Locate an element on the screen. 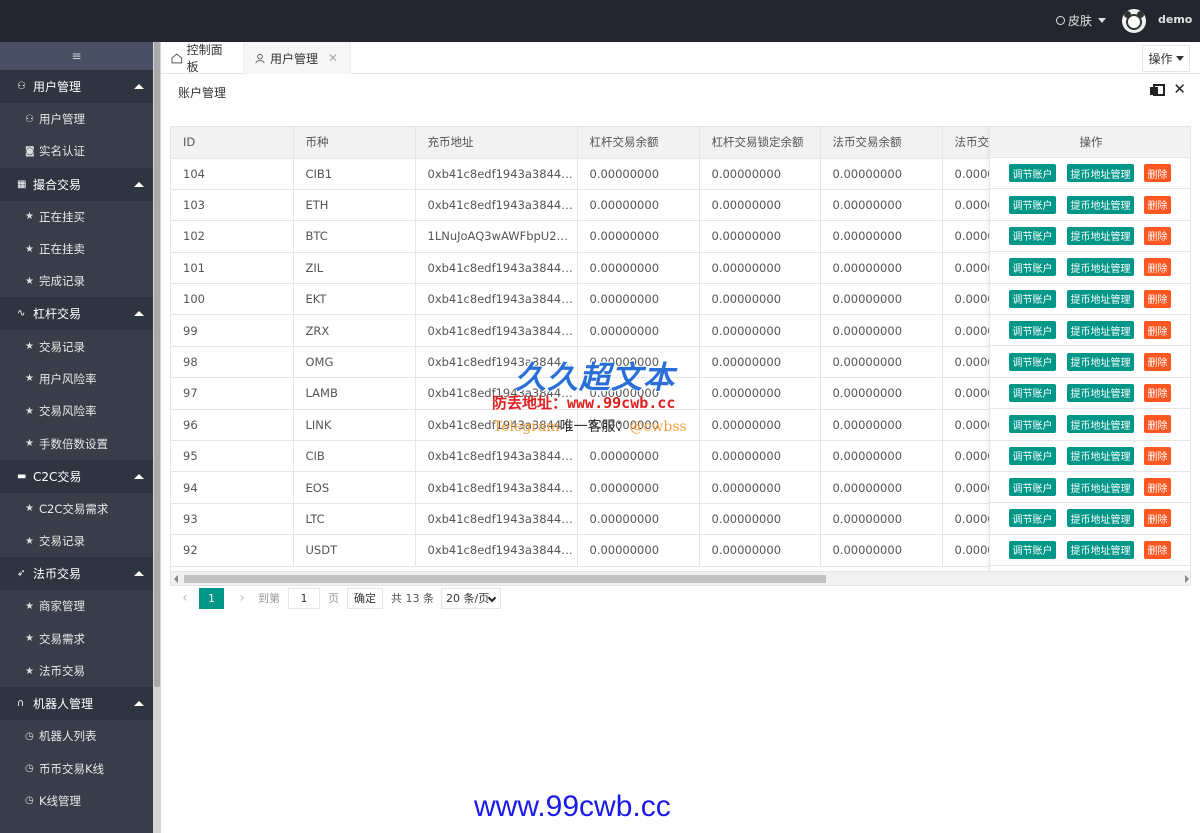 The image size is (1200, 833). page-input: 1 is located at coordinates (304, 598).